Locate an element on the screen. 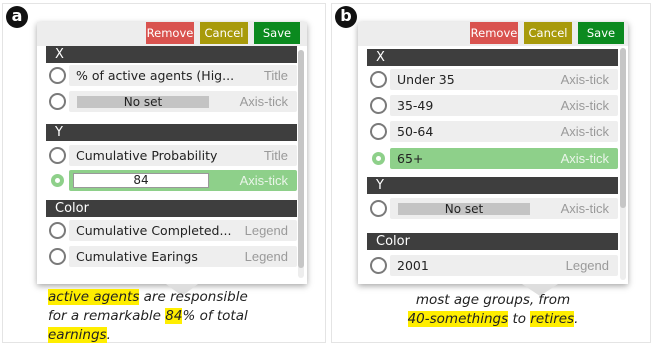  caption-line: for a remarkable 84% of total is located at coordinates (148, 316).